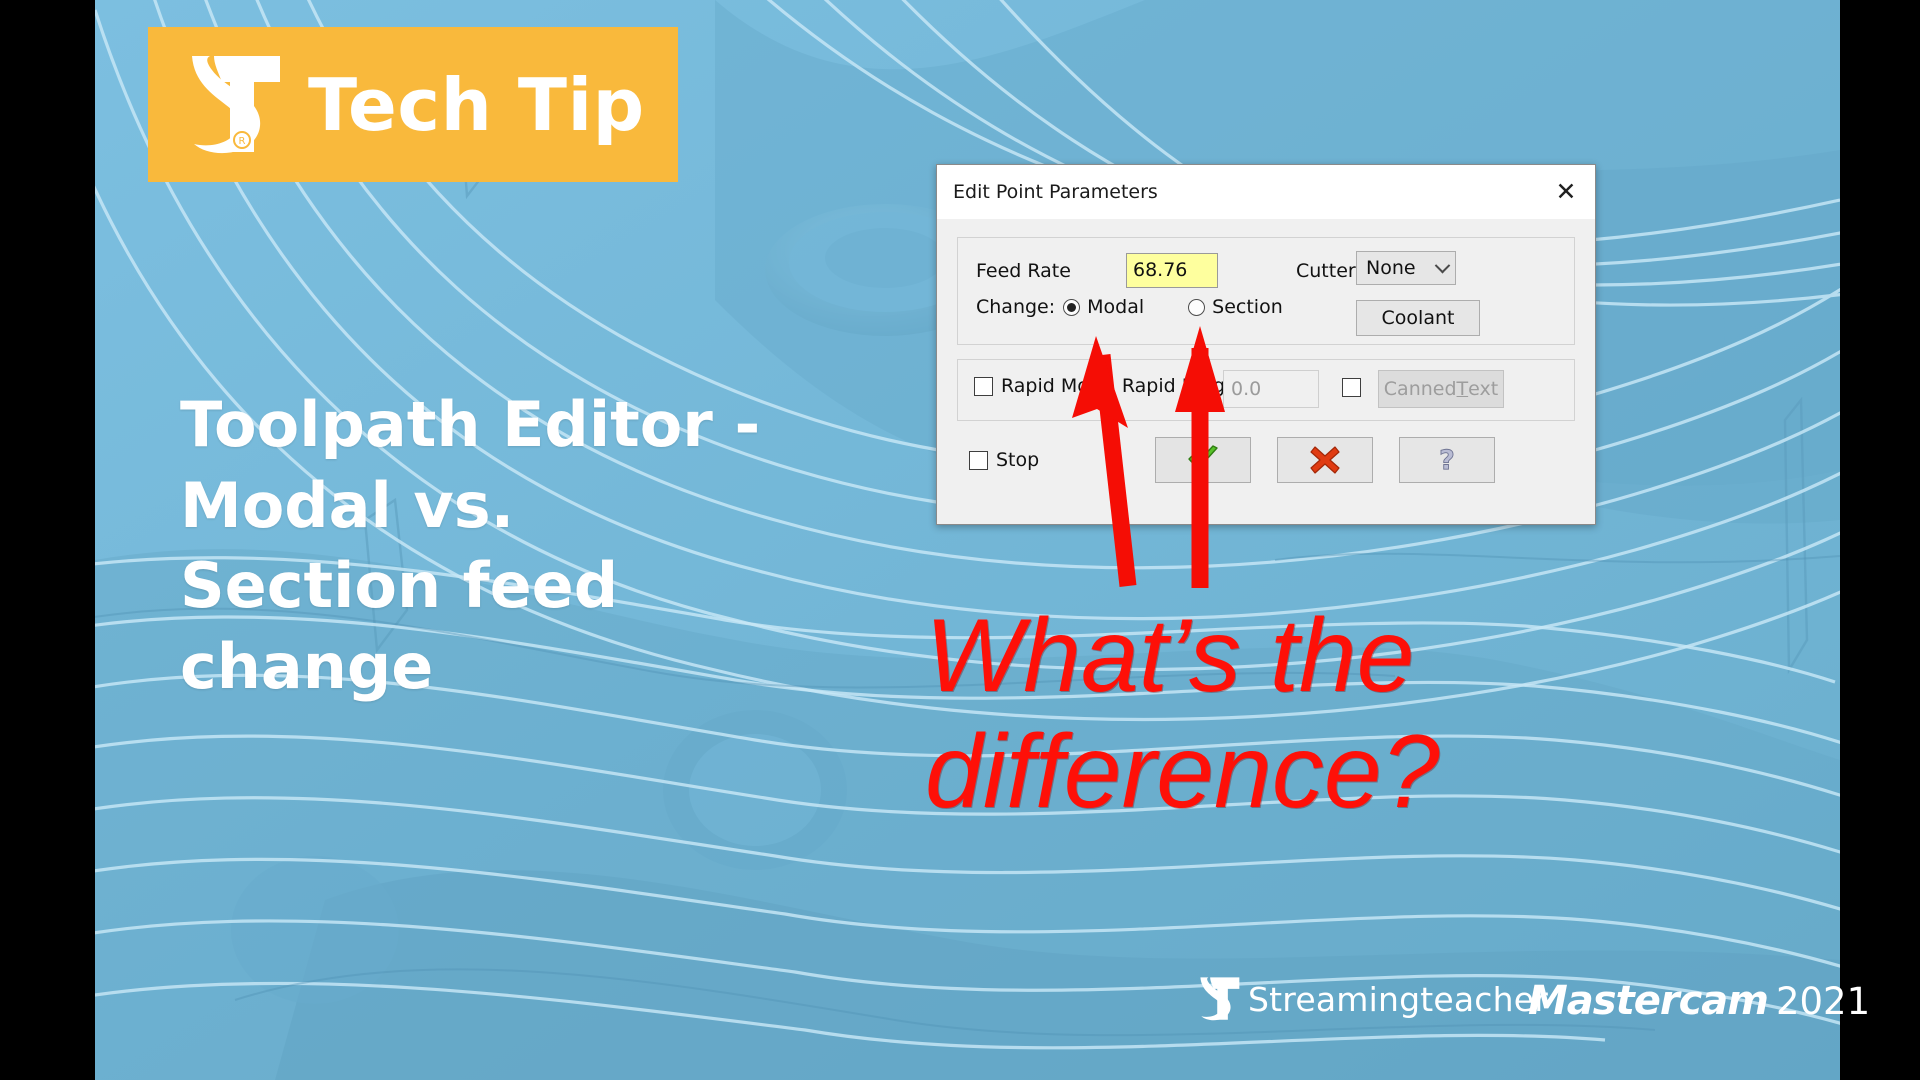 The height and width of the screenshot is (1080, 1920). Describe the element at coordinates (1056, 386) in the screenshot. I see `rapid-move-label: Rapid Move` at that location.